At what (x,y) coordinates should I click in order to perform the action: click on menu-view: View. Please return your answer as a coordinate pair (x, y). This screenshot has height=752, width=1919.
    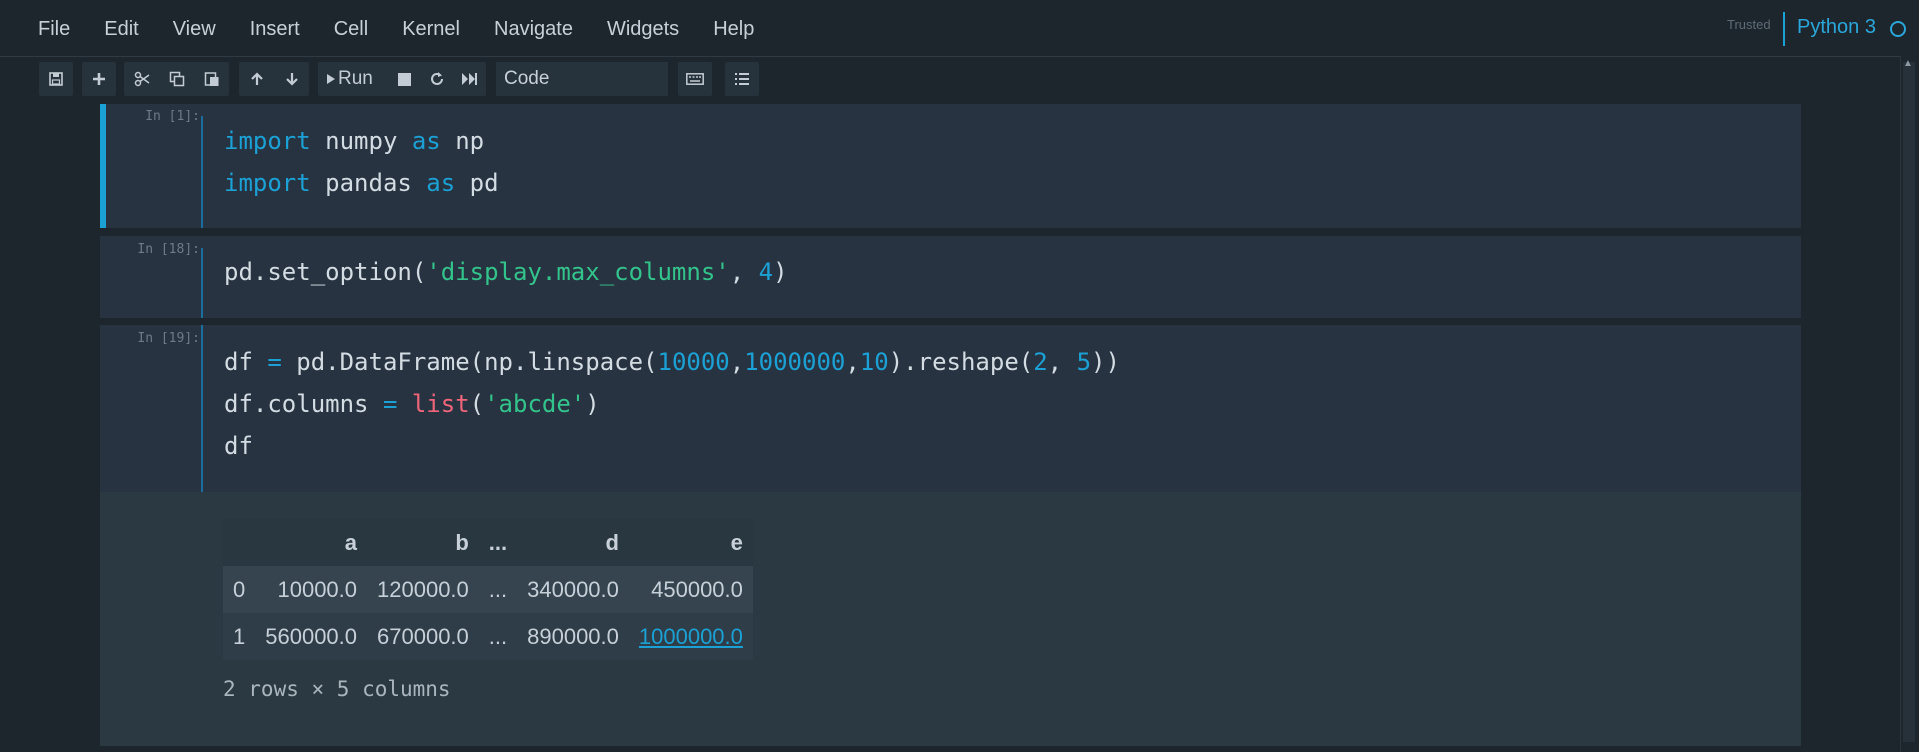
    Looking at the image, I should click on (194, 29).